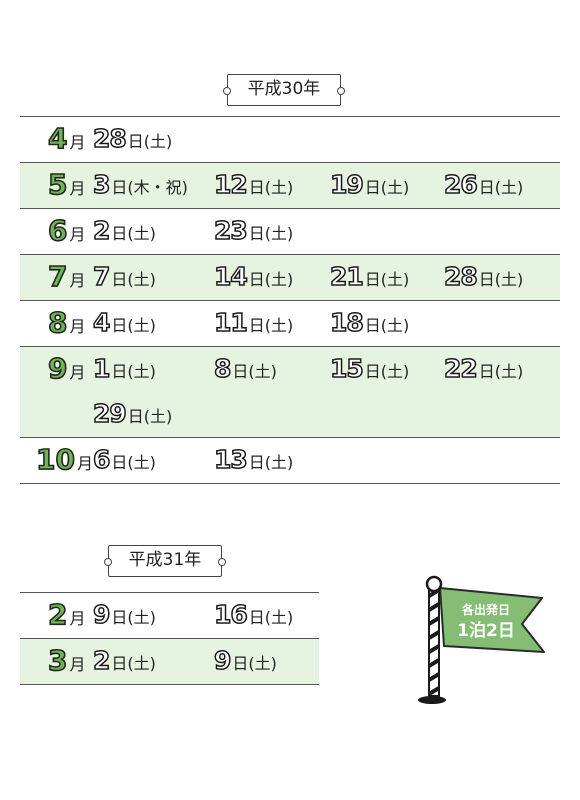 The image size is (580, 800). What do you see at coordinates (290, 392) in the screenshot?
I see `month-row: 9 月 1 日(土) 8 日(土) 15 日(土) 22 日(土) 29 日(土)` at bounding box center [290, 392].